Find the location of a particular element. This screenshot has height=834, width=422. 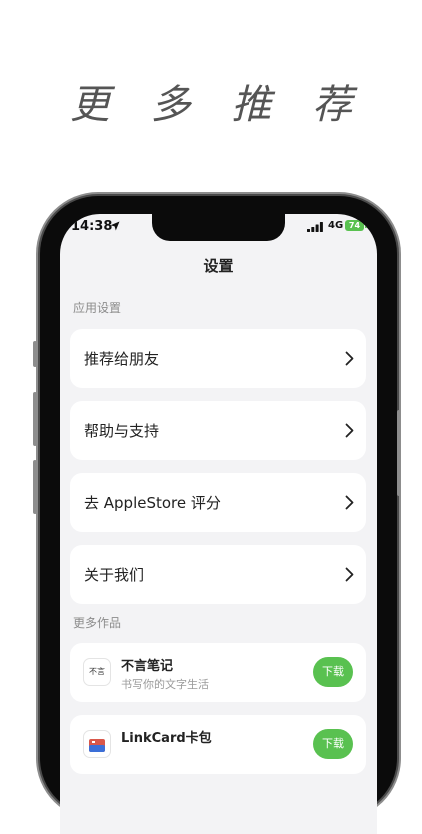

settings-row-about: 关于我们 is located at coordinates (218, 574).